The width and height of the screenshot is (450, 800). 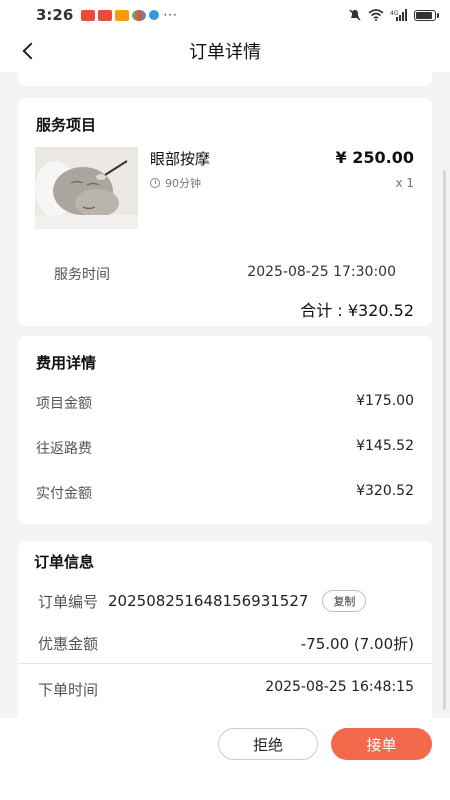 I want to click on previous-card-edge, so click(x=225, y=79).